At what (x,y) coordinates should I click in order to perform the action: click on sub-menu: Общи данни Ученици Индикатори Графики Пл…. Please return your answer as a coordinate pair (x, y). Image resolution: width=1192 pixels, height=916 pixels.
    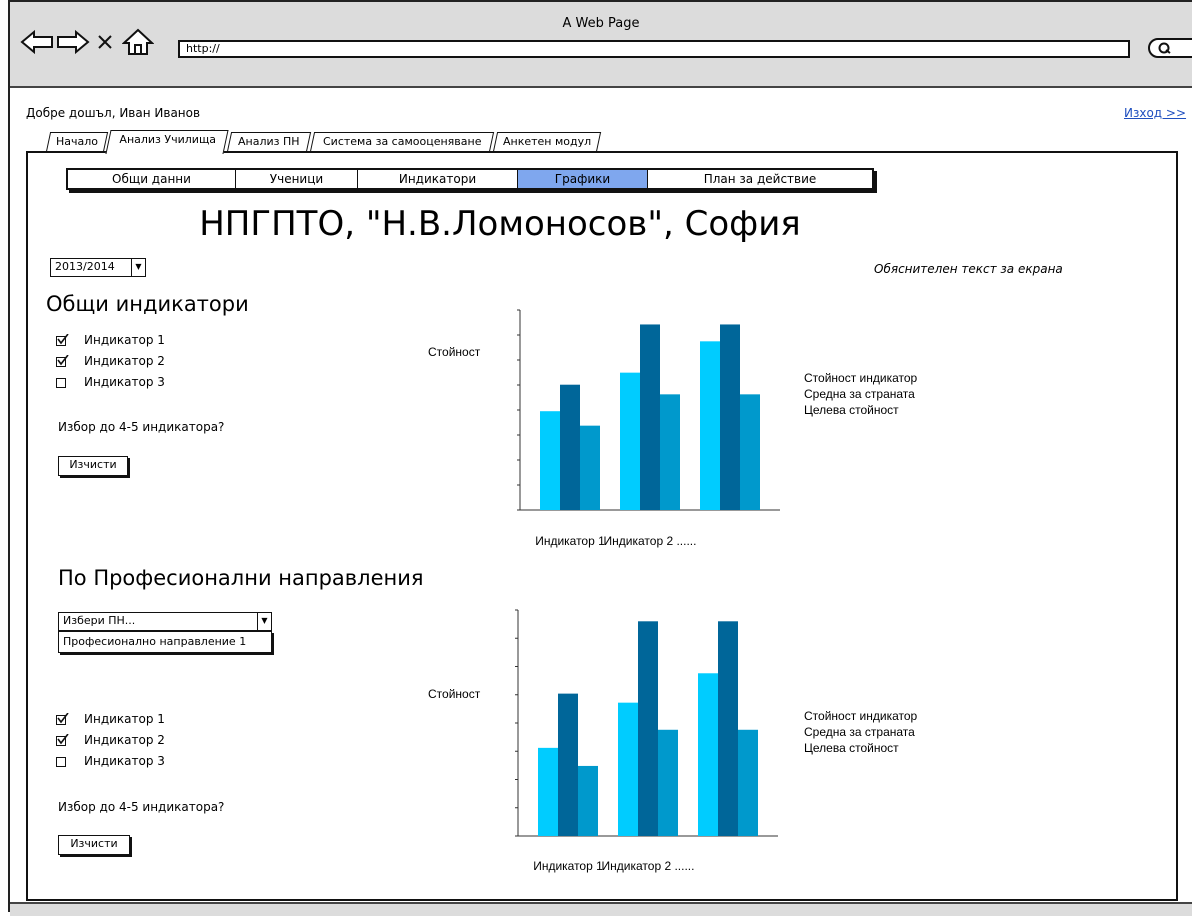
    Looking at the image, I should click on (470, 179).